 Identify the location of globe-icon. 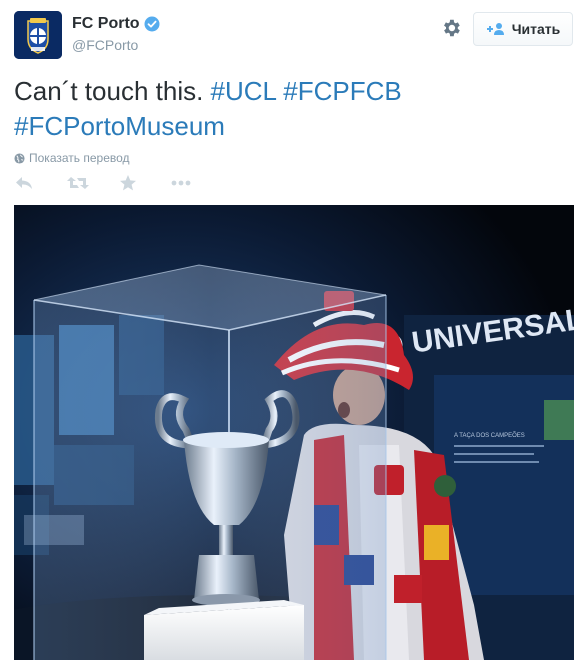
(19, 158).